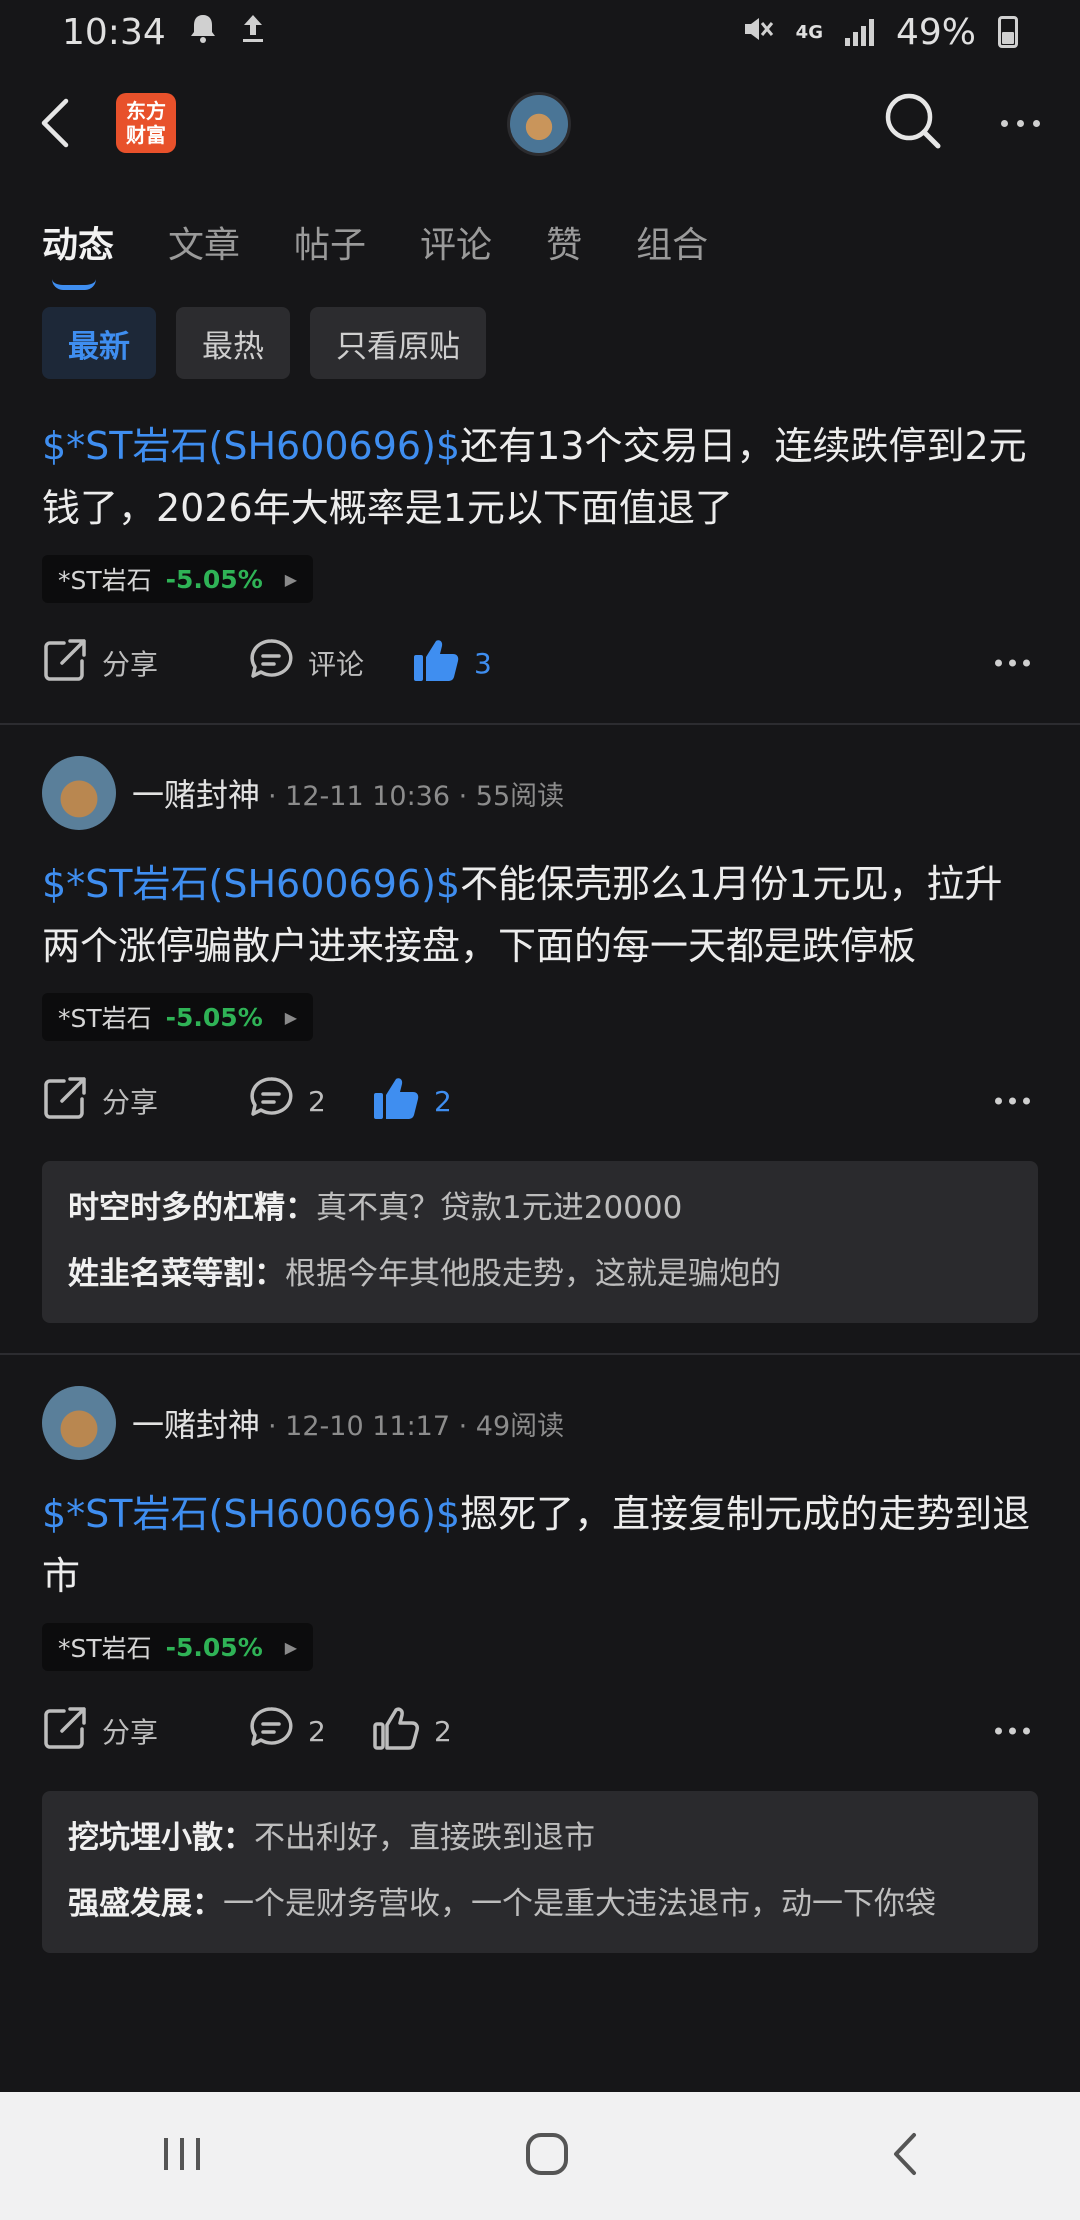 This screenshot has height=2220, width=1080. Describe the element at coordinates (416, 1426) in the screenshot. I see `post-meta: · 12-10 11:17 · 49阅读` at that location.